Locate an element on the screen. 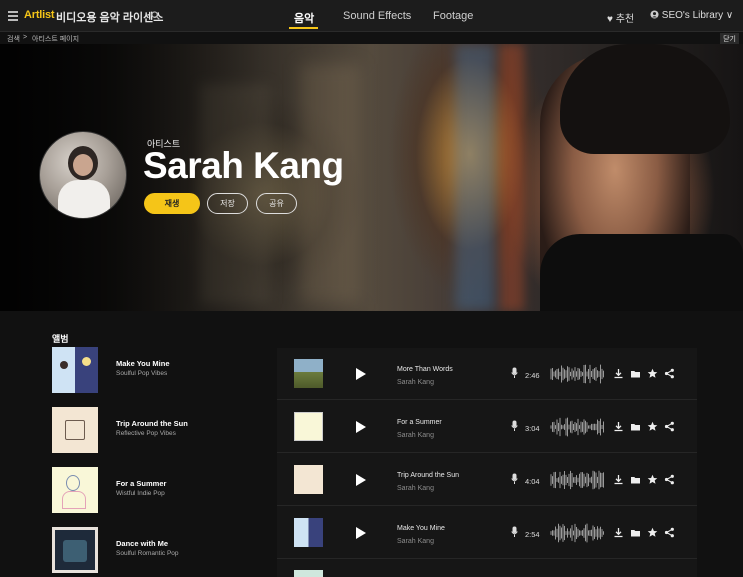 This screenshot has width=743, height=577. track-row: More Than Words Sarah Kang 2:46 is located at coordinates (487, 374).